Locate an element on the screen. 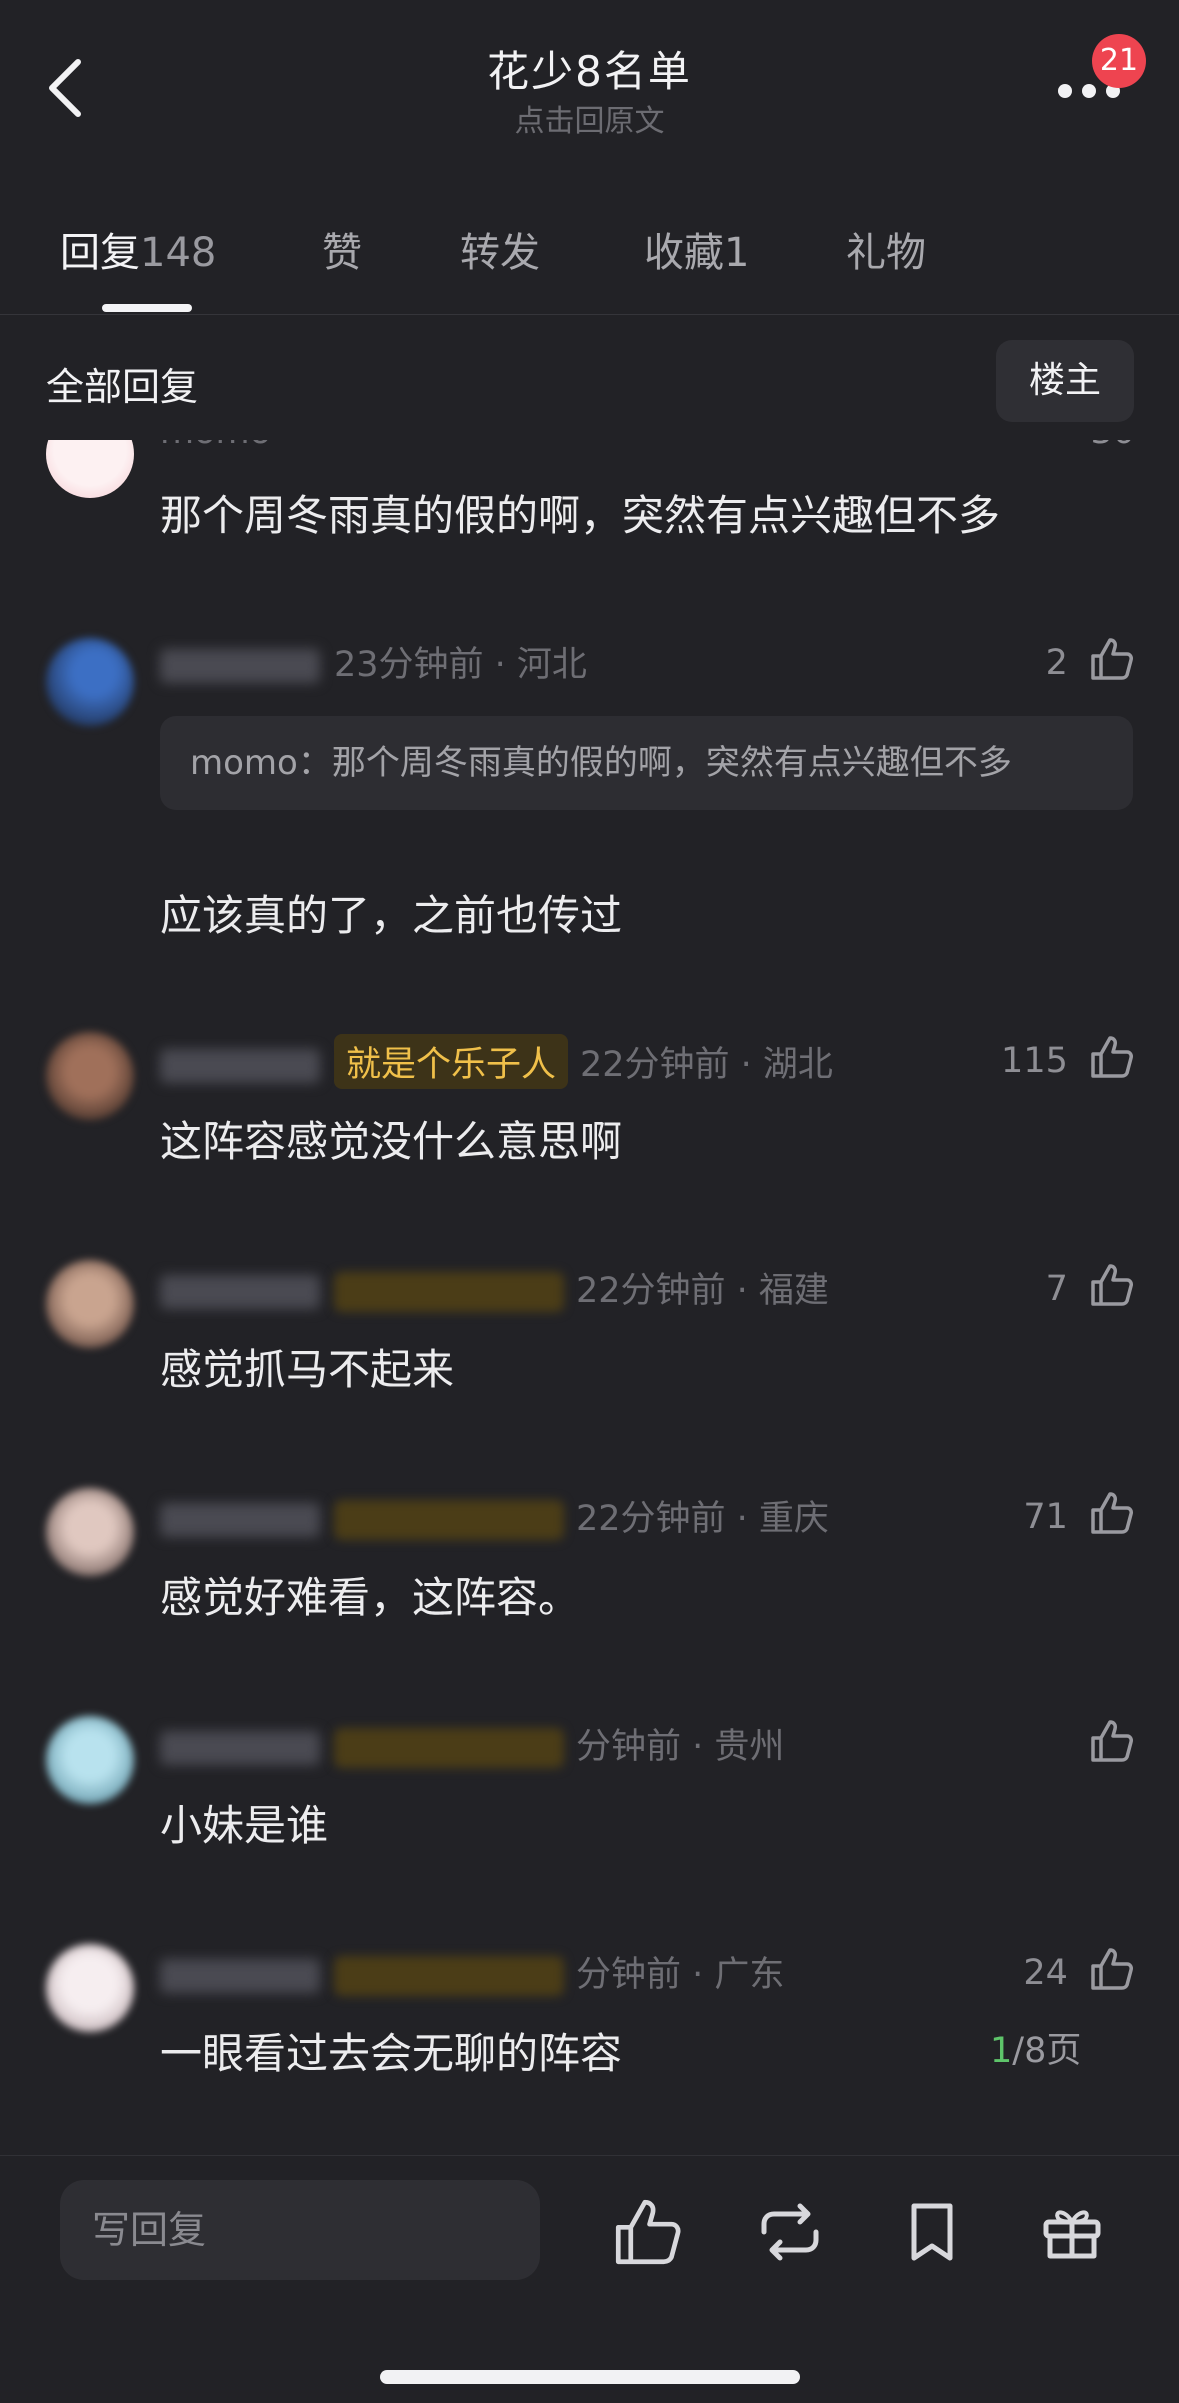 The width and height of the screenshot is (1179, 2403). tab-bar: 回复148 赞 转发 收藏1 礼物 is located at coordinates (589, 262).